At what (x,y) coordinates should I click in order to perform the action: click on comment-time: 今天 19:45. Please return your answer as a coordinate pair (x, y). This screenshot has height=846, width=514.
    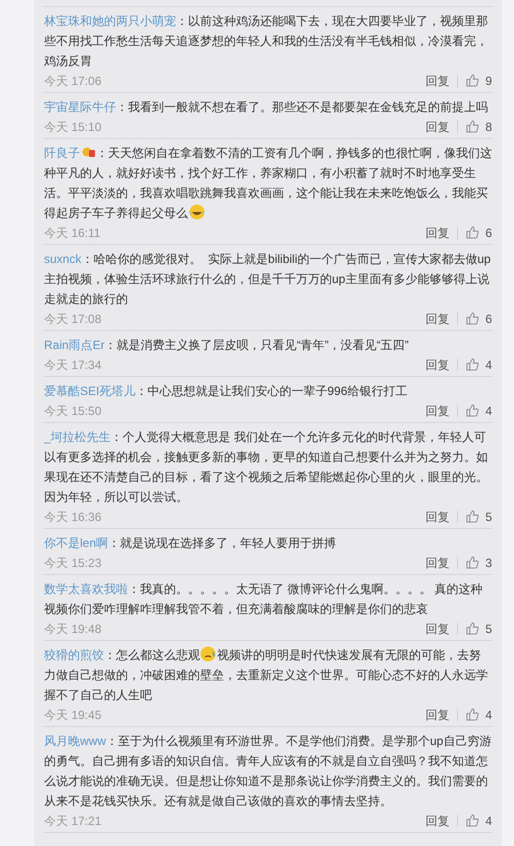
    Looking at the image, I should click on (73, 715).